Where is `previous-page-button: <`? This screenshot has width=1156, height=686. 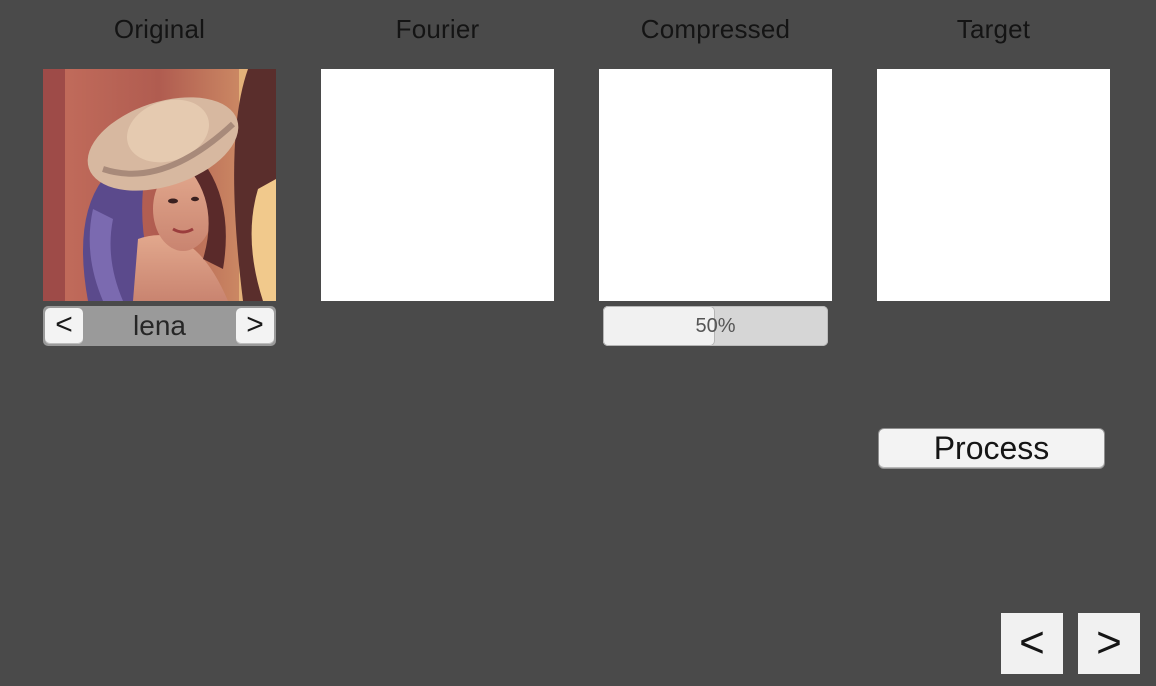 previous-page-button: < is located at coordinates (1032, 643).